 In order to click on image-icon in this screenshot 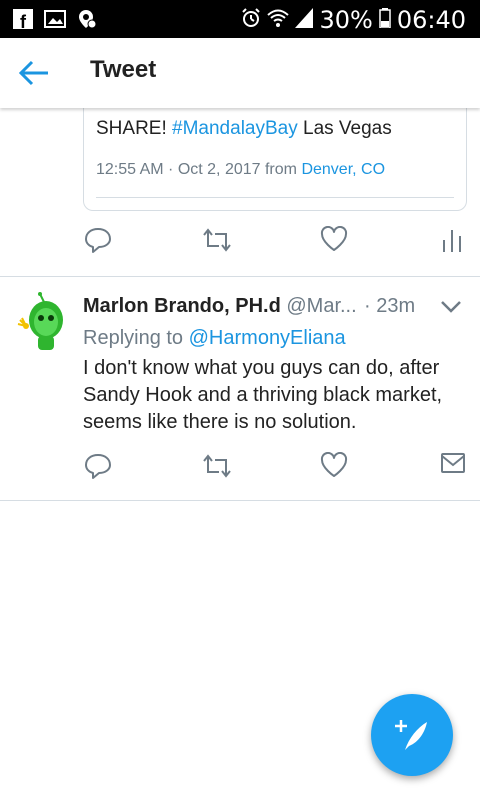, I will do `click(55, 21)`.